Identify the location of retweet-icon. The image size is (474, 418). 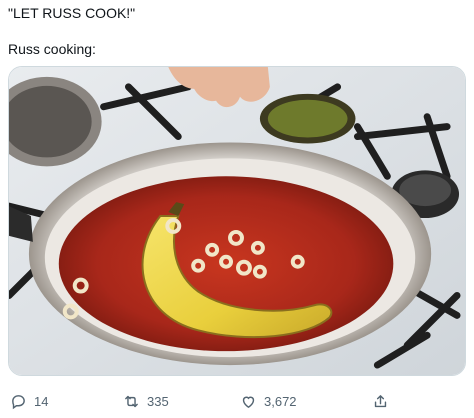
(131, 401).